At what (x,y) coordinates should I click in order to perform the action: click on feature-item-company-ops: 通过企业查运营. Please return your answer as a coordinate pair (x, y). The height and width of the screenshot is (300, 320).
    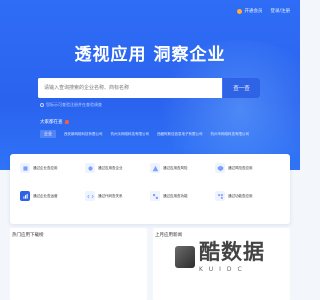
    Looking at the image, I should click on (52, 196).